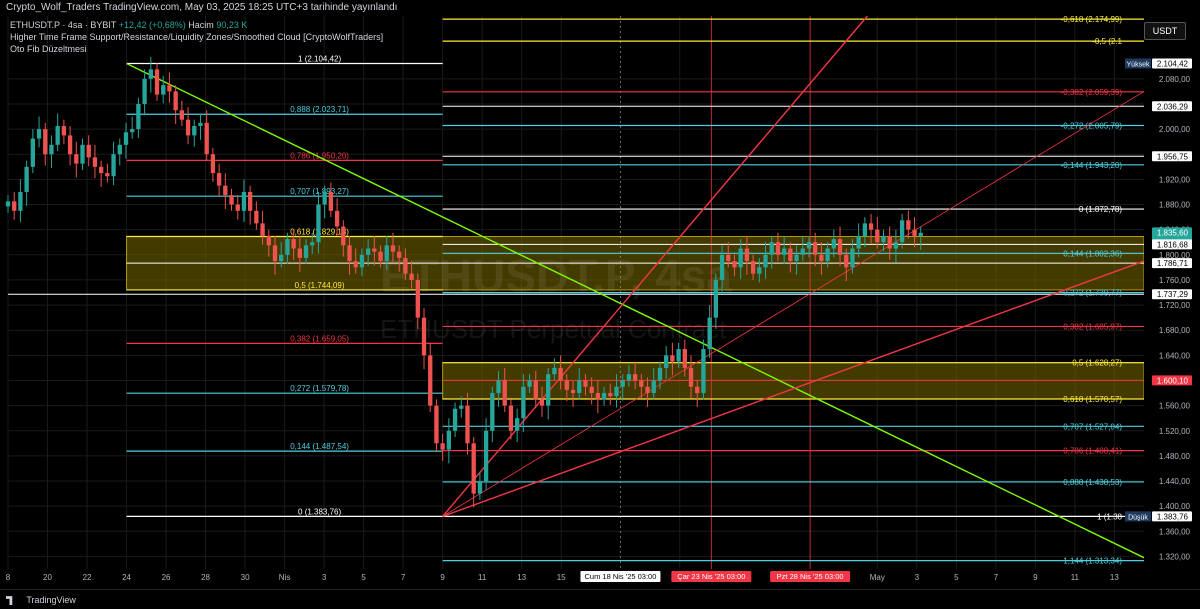  I want to click on time-marker-label: Cum 18 Nis '25 03:00, so click(621, 576).